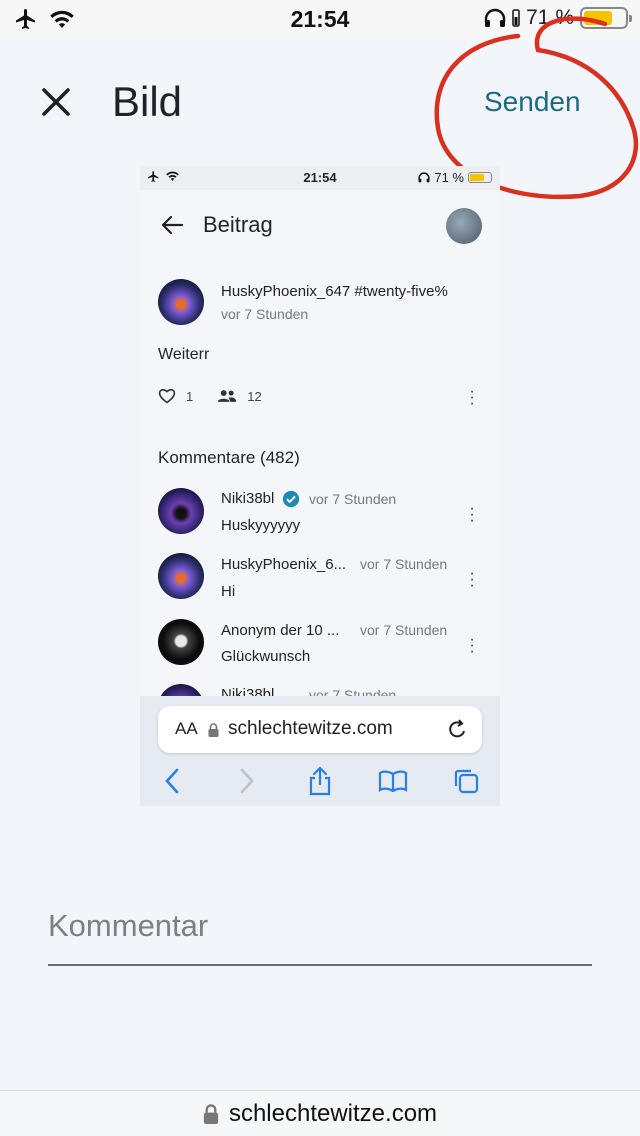  I want to click on back-chevron-icon, so click(172, 781).